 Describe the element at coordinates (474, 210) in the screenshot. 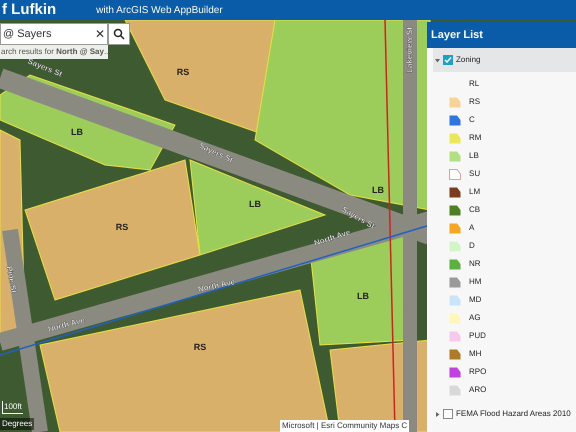

I see `legend-label: CB` at that location.